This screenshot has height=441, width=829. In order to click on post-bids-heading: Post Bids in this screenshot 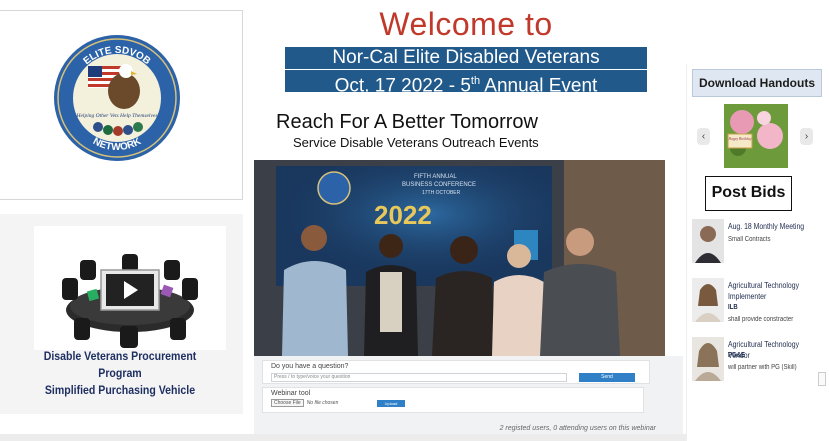, I will do `click(748, 193)`.